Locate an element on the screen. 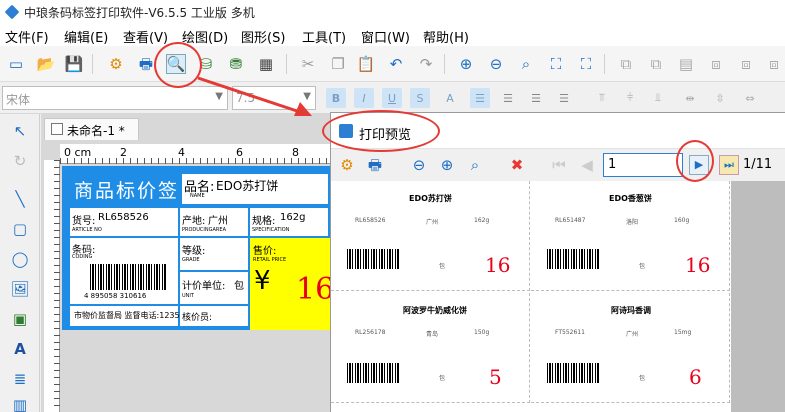 The height and width of the screenshot is (412, 785). ungroup-icon: ⧉ is located at coordinates (656, 64).